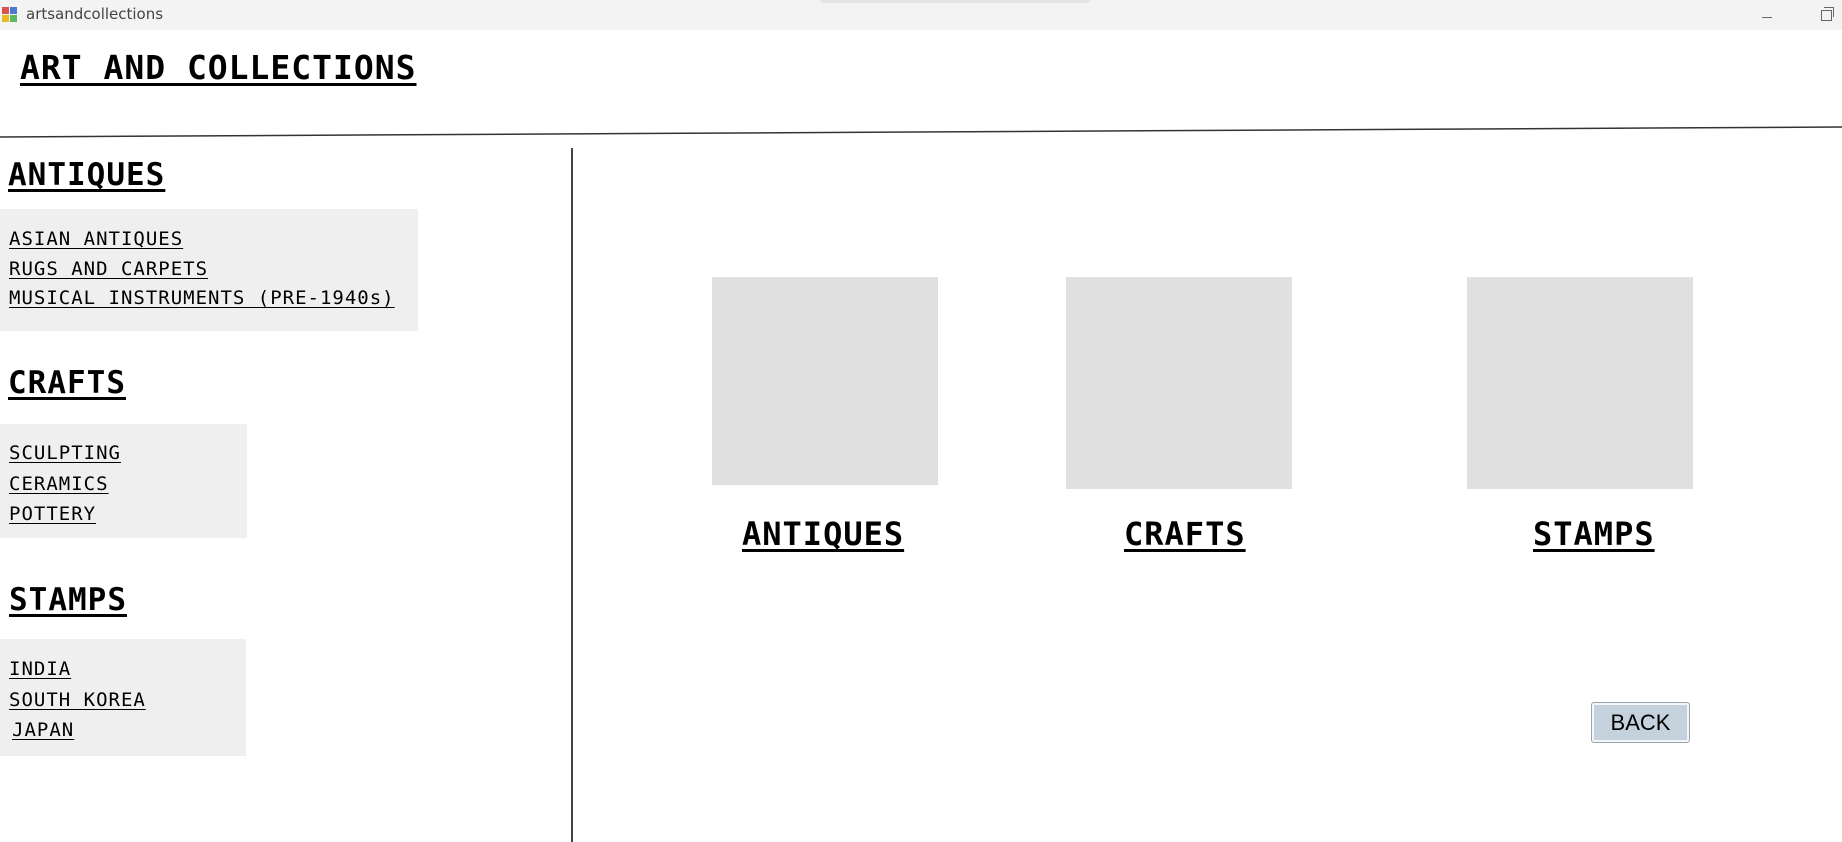  Describe the element at coordinates (59, 484) in the screenshot. I see `sidebar-link-ceramics: CERAMICS` at that location.